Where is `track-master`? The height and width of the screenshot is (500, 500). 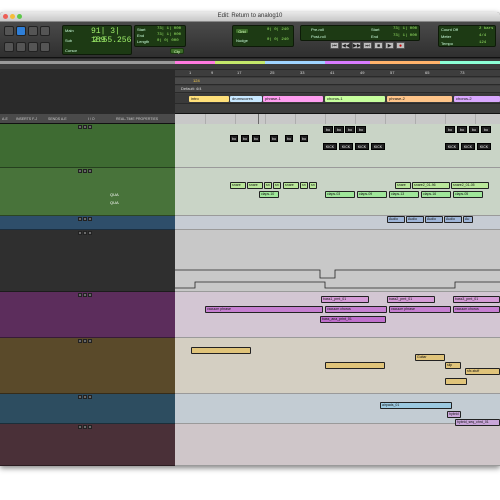
track-master is located at coordinates (87, 445).